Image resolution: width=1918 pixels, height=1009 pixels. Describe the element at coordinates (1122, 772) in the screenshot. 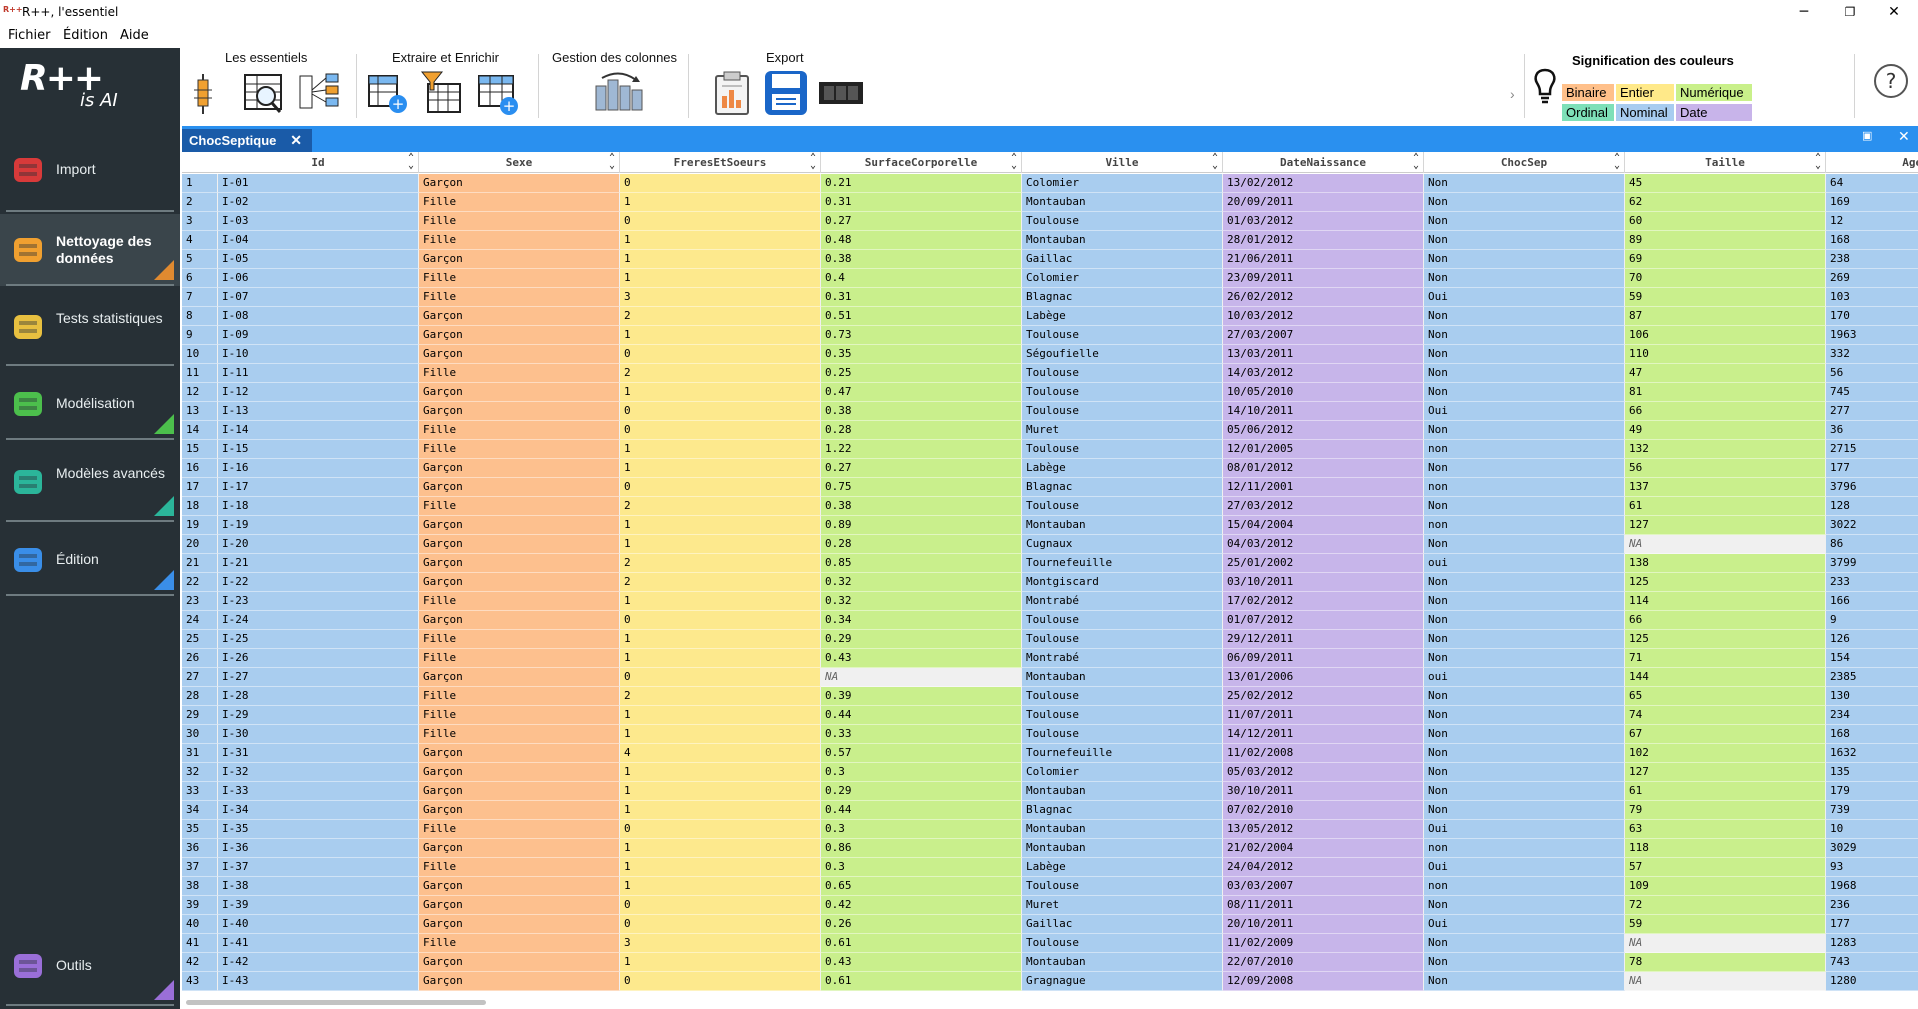

I see `cell-ville: Colomier` at that location.